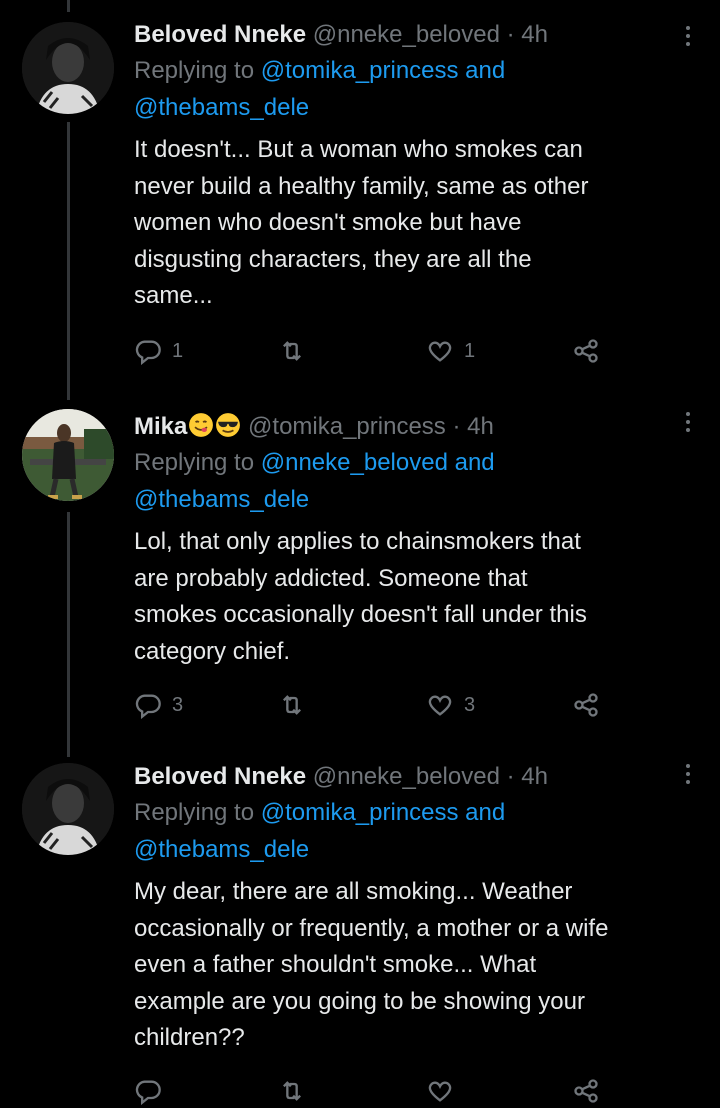  Describe the element at coordinates (201, 425) in the screenshot. I see `yum-emoji-icon` at that location.